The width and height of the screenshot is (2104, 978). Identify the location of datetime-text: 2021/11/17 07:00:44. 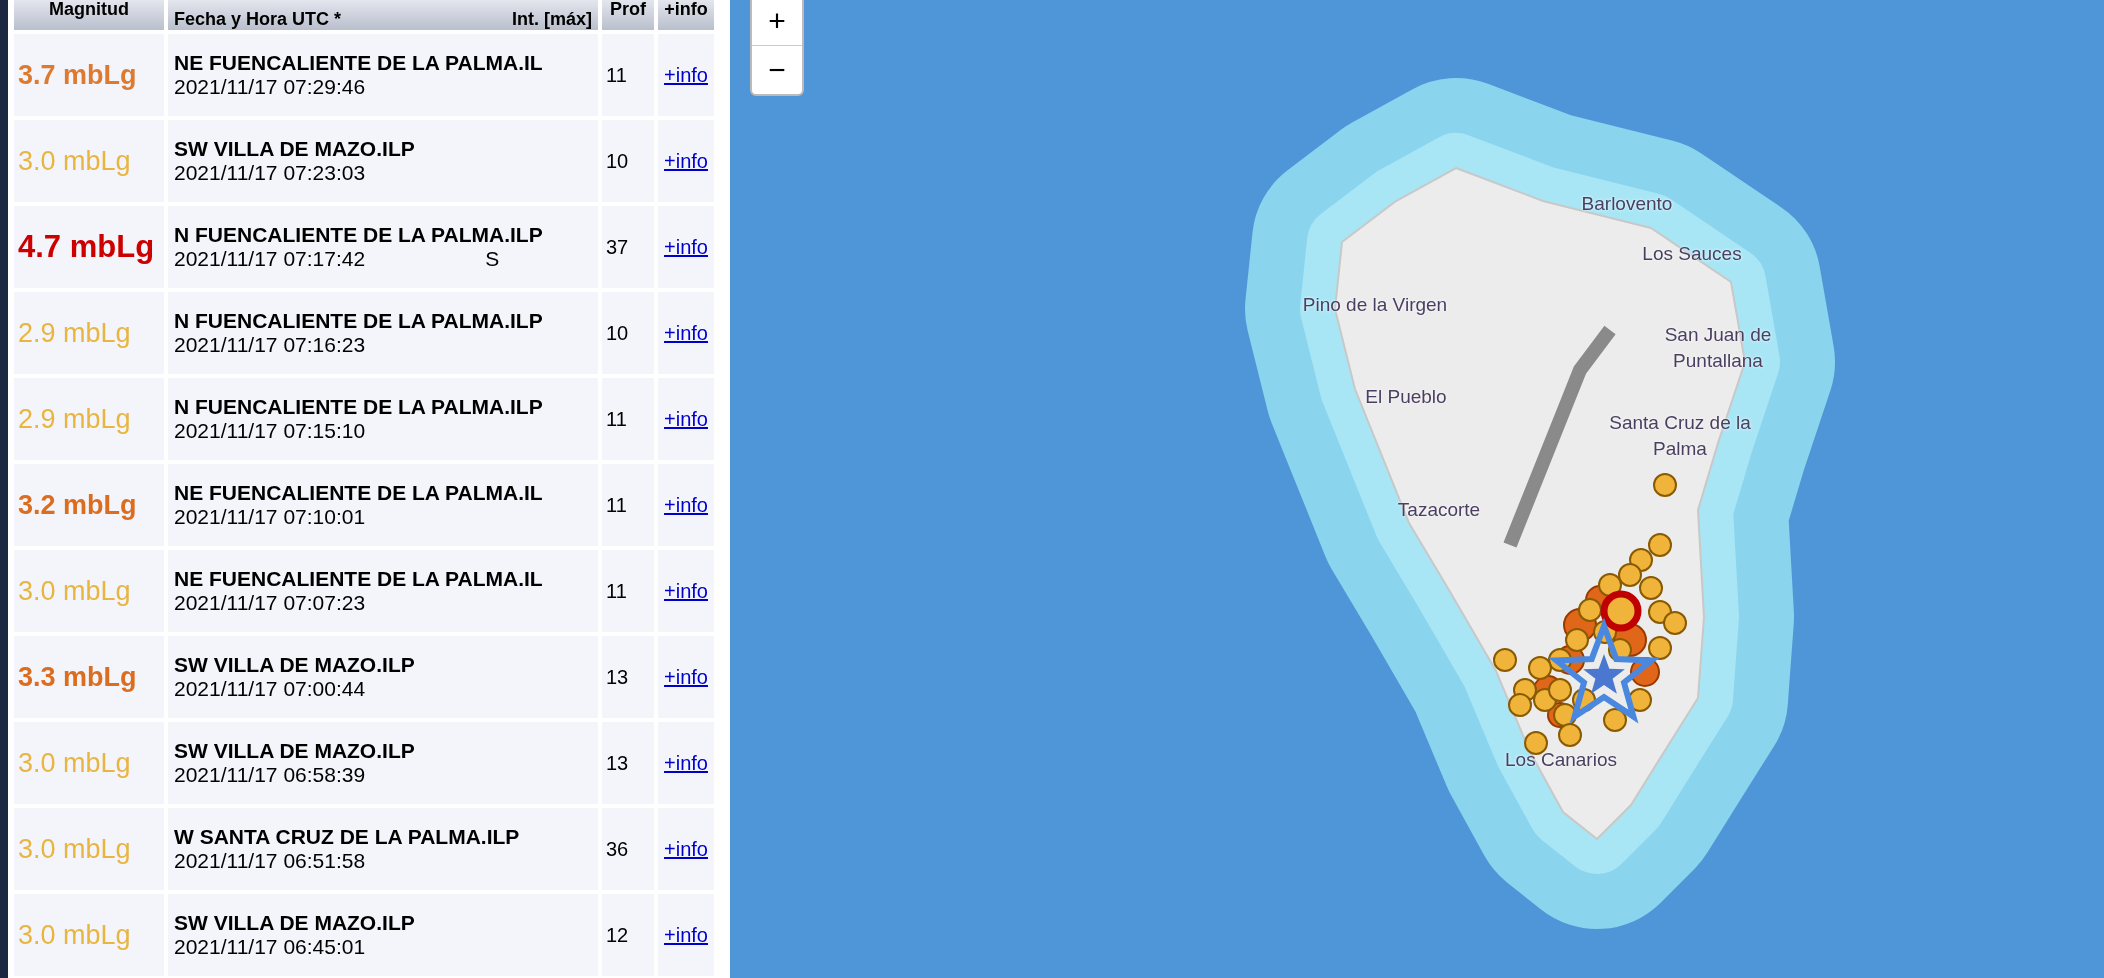
(270, 689).